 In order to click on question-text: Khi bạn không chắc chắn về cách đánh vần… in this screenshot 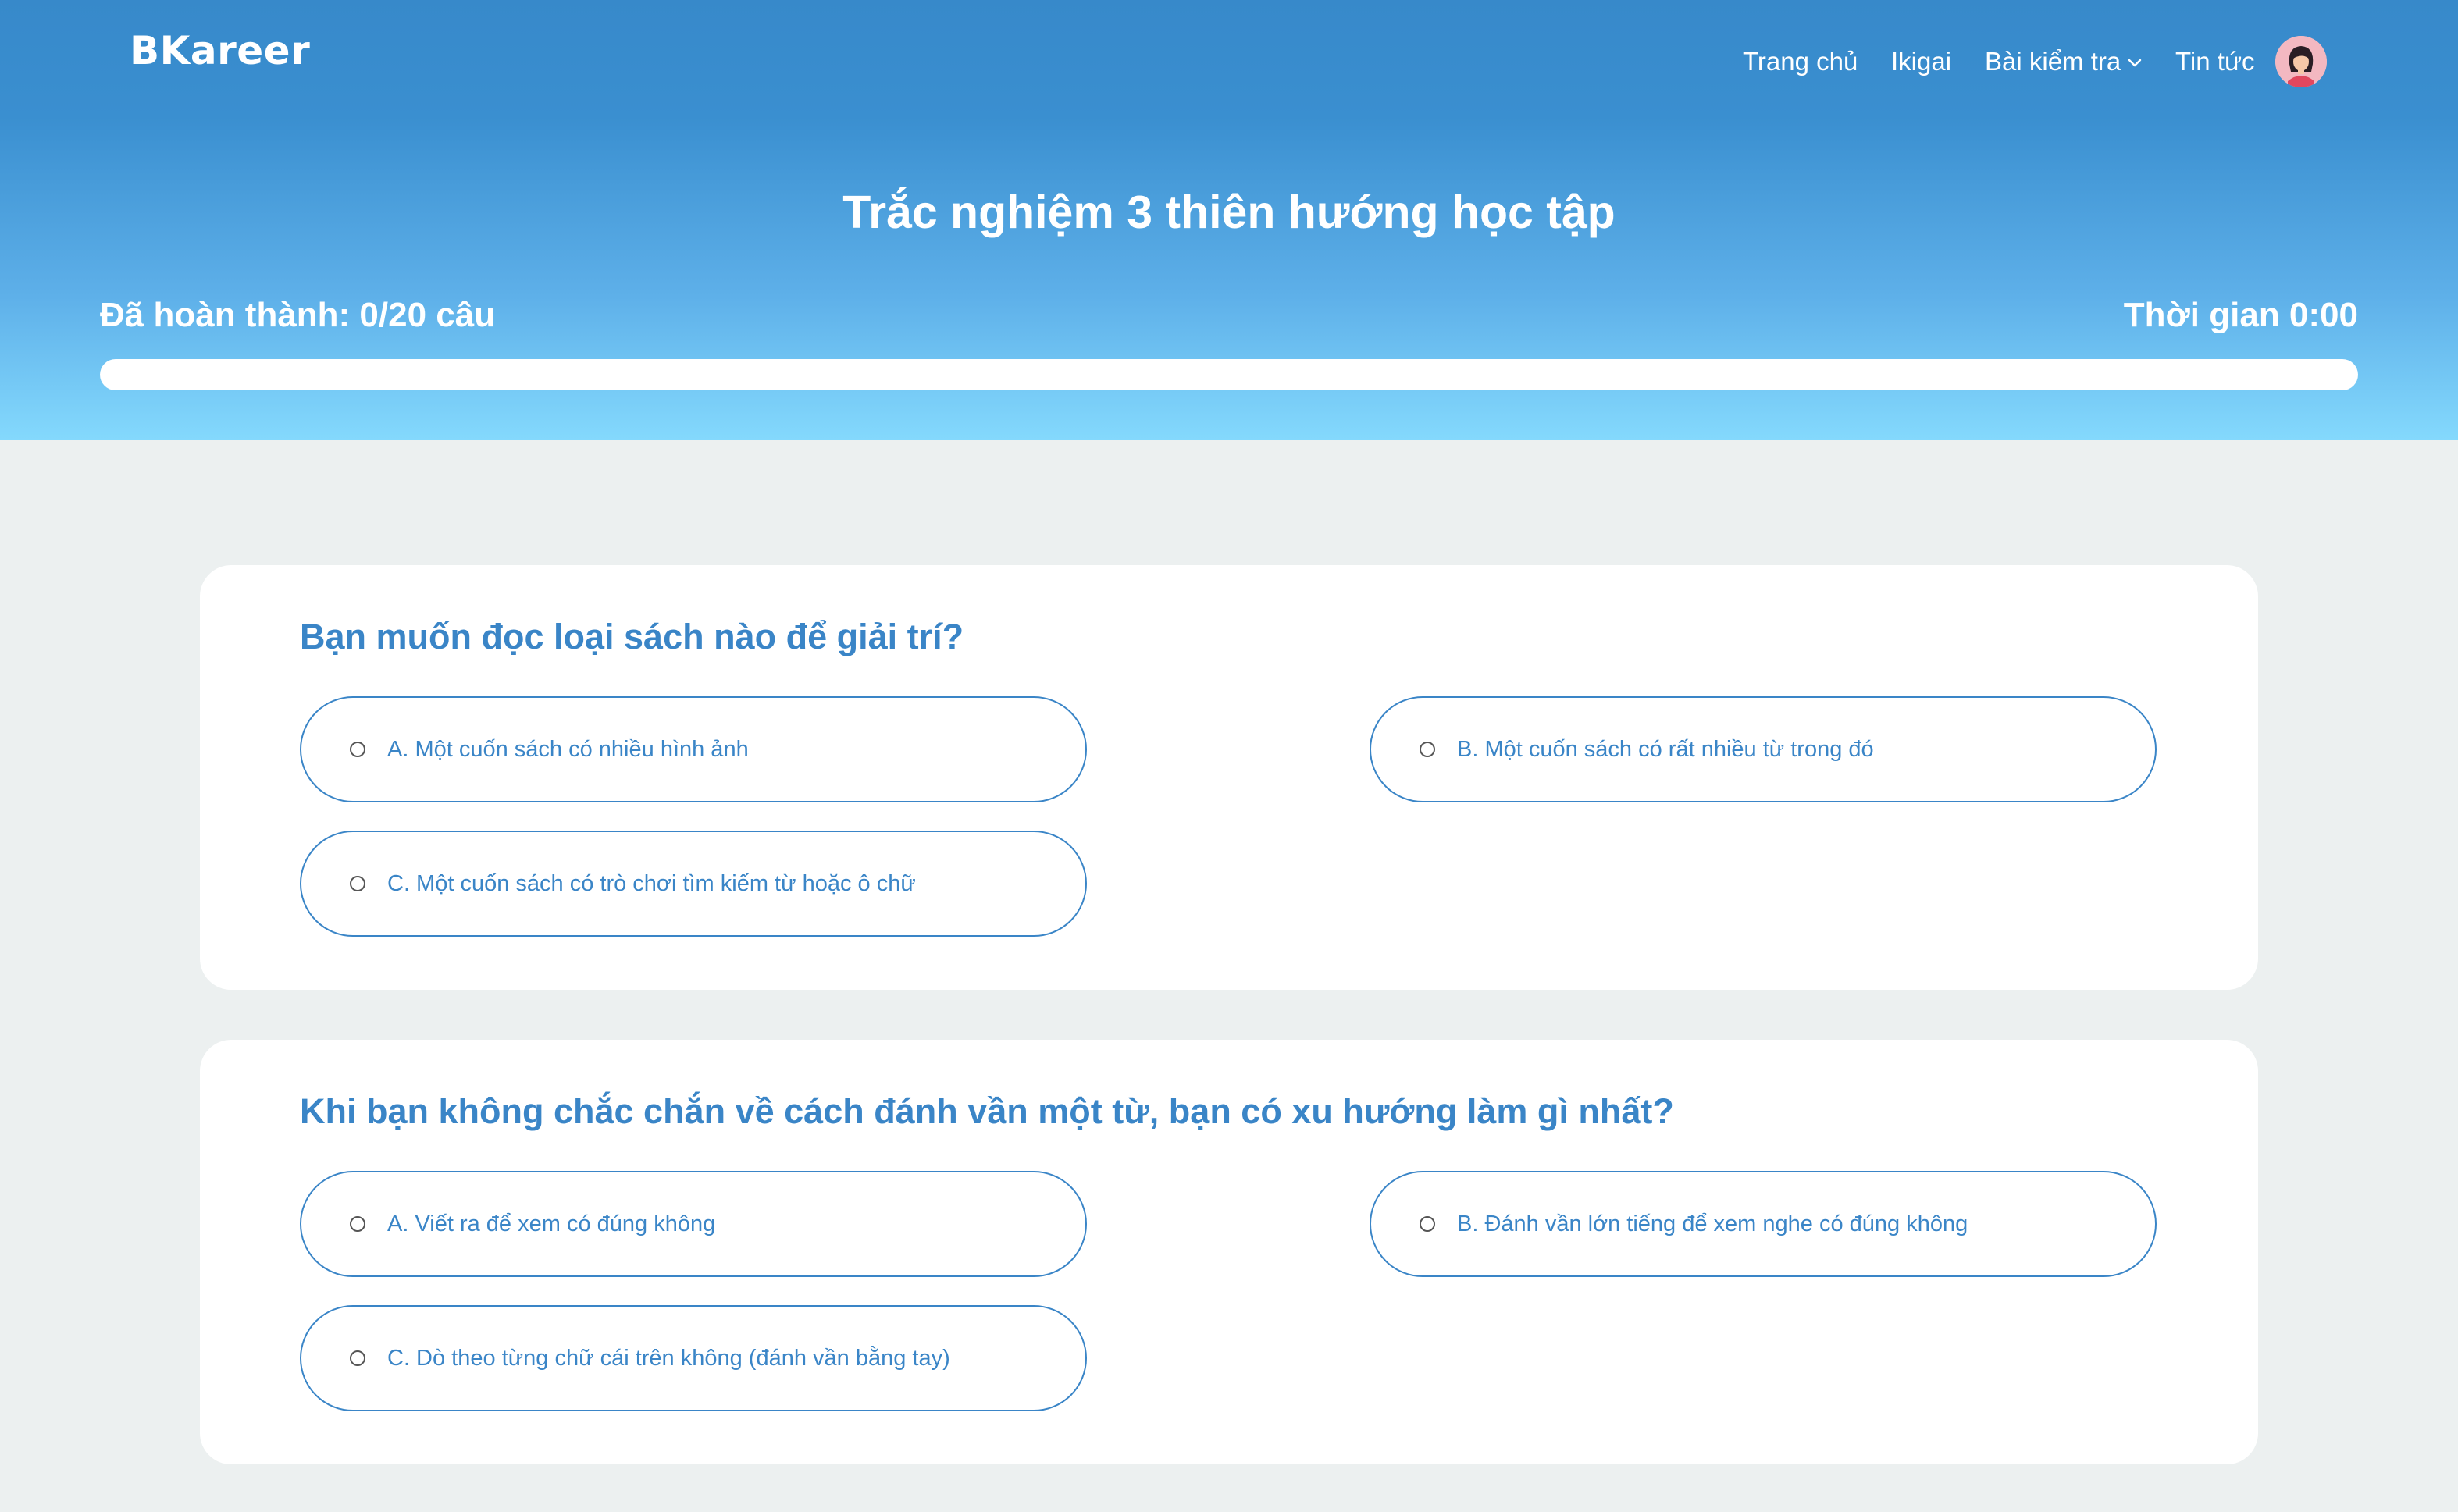, I will do `click(987, 1111)`.